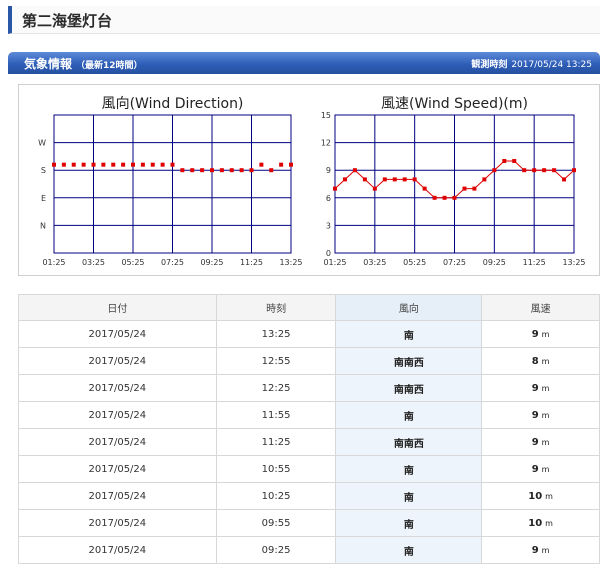 The width and height of the screenshot is (600, 565). What do you see at coordinates (276, 415) in the screenshot?
I see `cell-time: 11:55` at bounding box center [276, 415].